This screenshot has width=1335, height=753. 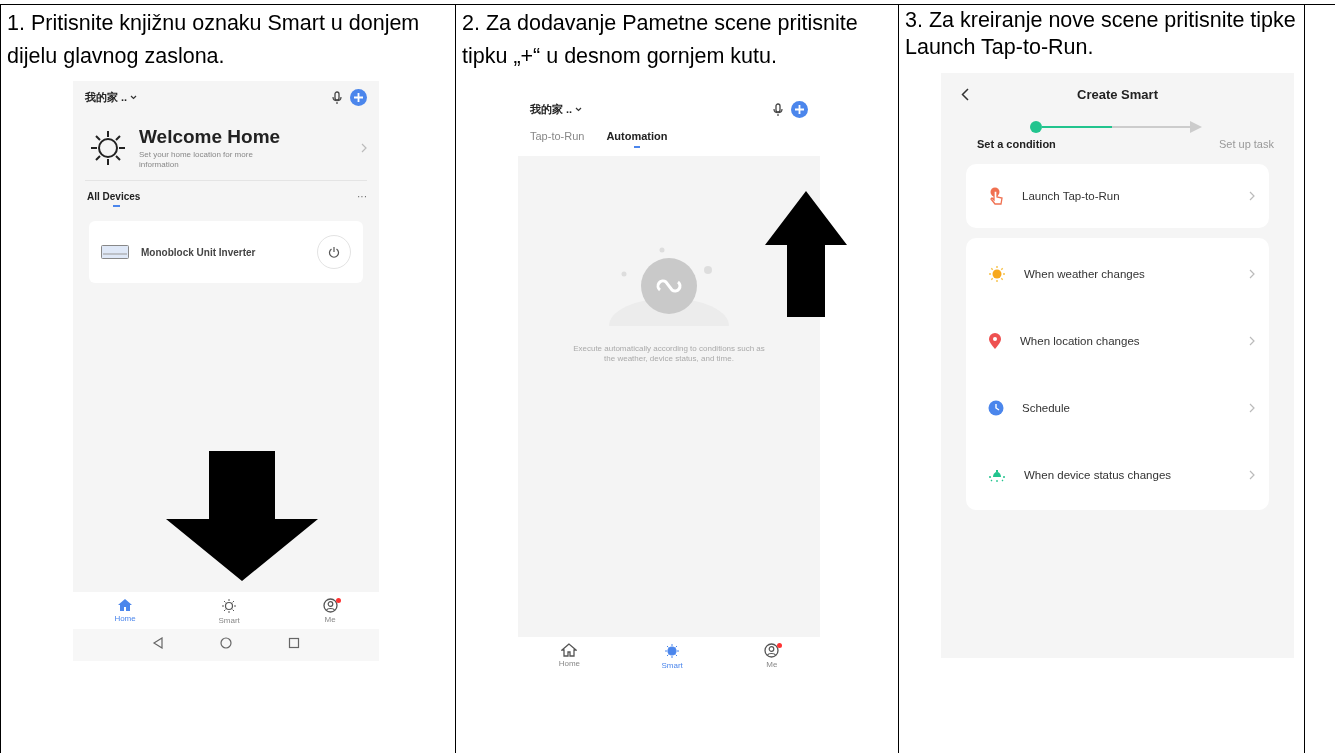 What do you see at coordinates (1117, 94) in the screenshot?
I see `screen-title: Create Smart` at bounding box center [1117, 94].